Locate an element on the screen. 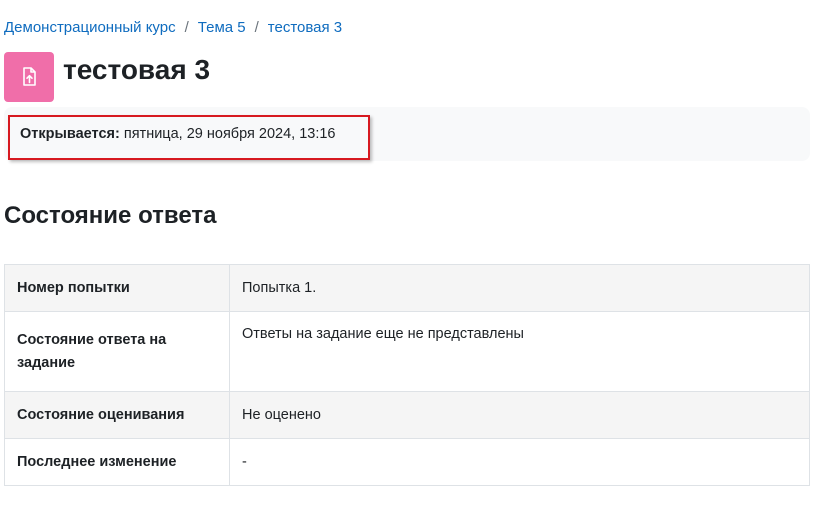 This screenshot has height=517, width=829. table-row: Номер попытки Попытка 1. is located at coordinates (407, 288).